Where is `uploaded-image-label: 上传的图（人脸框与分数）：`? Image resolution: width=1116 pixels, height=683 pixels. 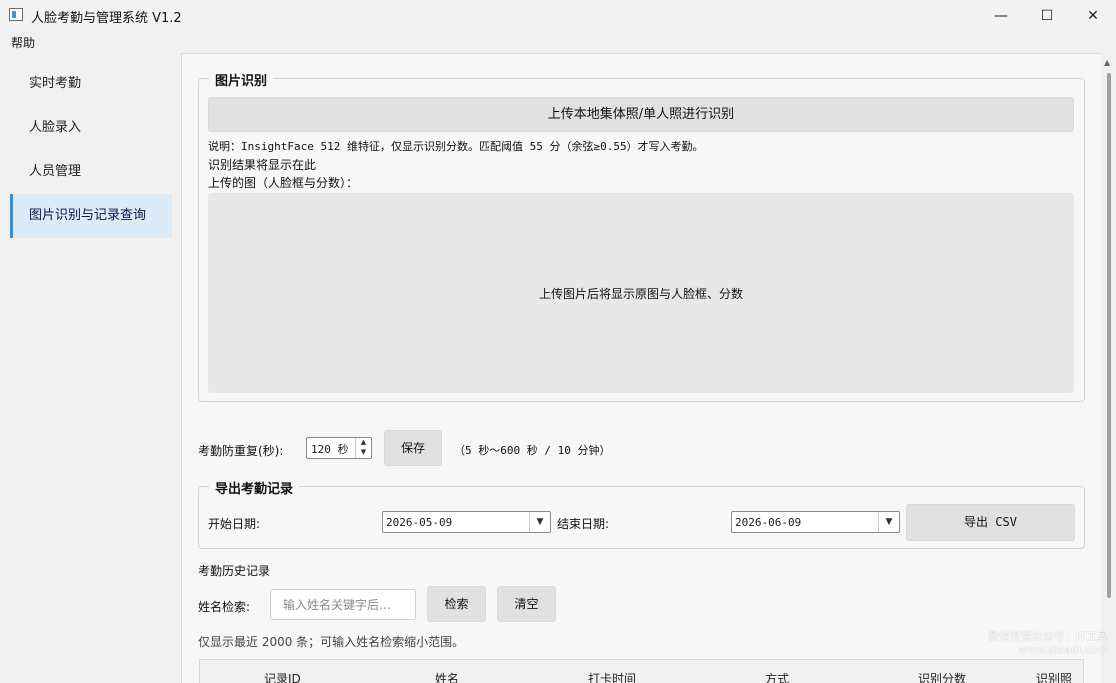 uploaded-image-label: 上传的图（人脸框与分数）： is located at coordinates (283, 183).